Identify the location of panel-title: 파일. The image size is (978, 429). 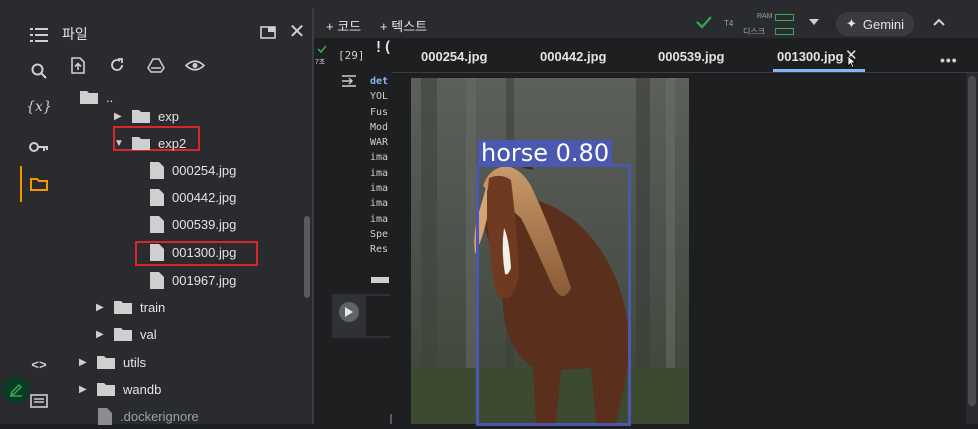
(75, 34).